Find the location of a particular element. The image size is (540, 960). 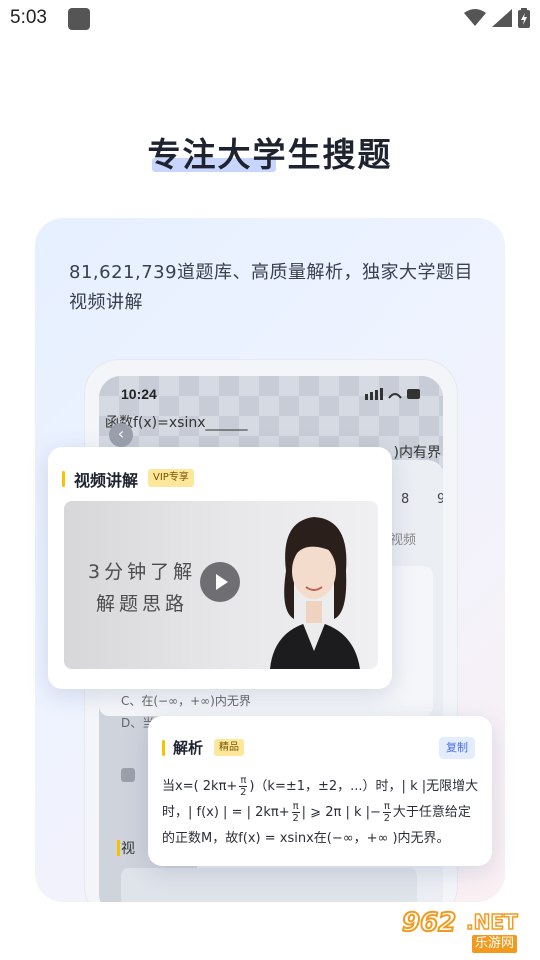

headline: 专注大学生搜题 is located at coordinates (270, 152).